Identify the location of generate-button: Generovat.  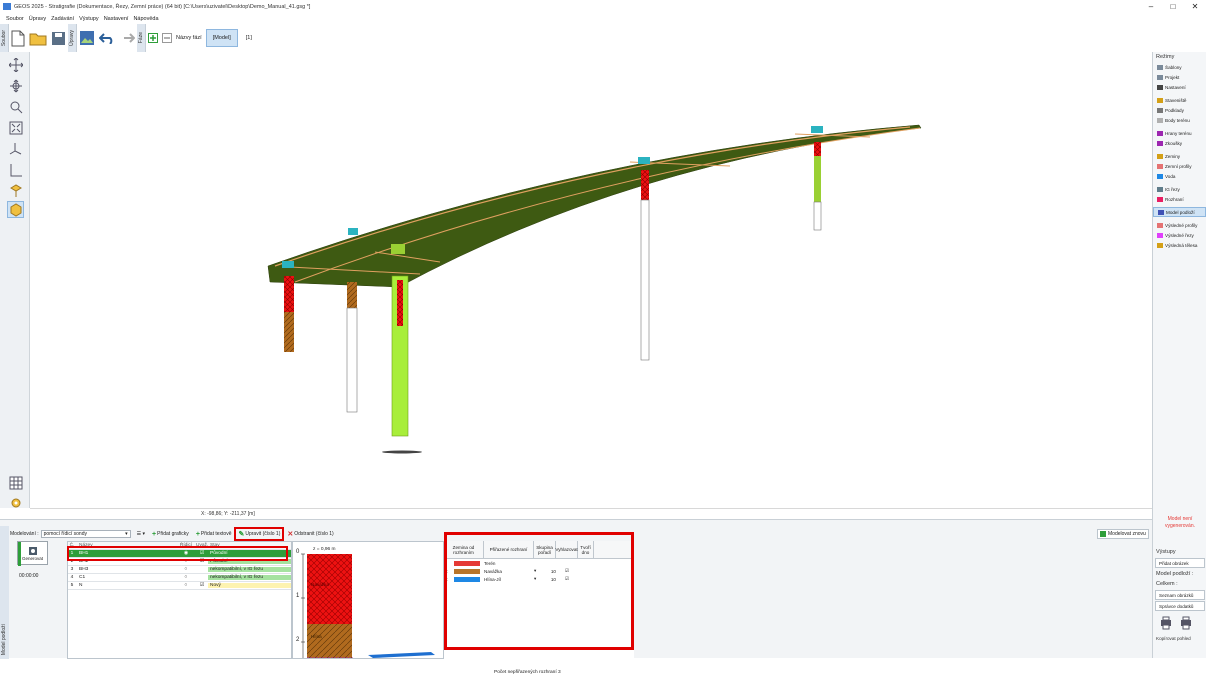
(32, 553).